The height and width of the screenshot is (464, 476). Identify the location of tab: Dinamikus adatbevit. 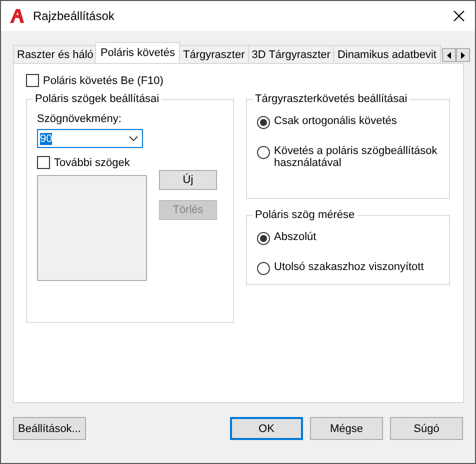
(386, 54).